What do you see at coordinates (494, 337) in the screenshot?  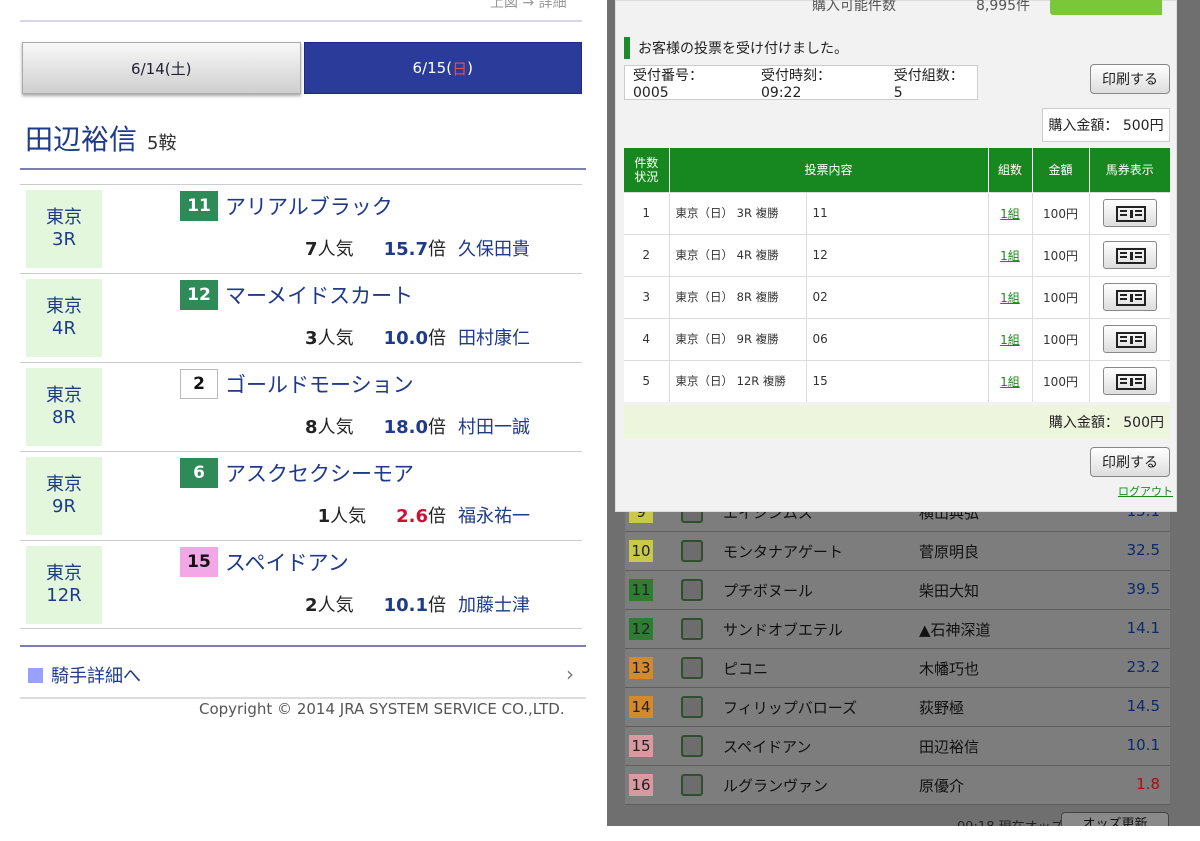 I see `jockey-assignee: 田村康仁` at bounding box center [494, 337].